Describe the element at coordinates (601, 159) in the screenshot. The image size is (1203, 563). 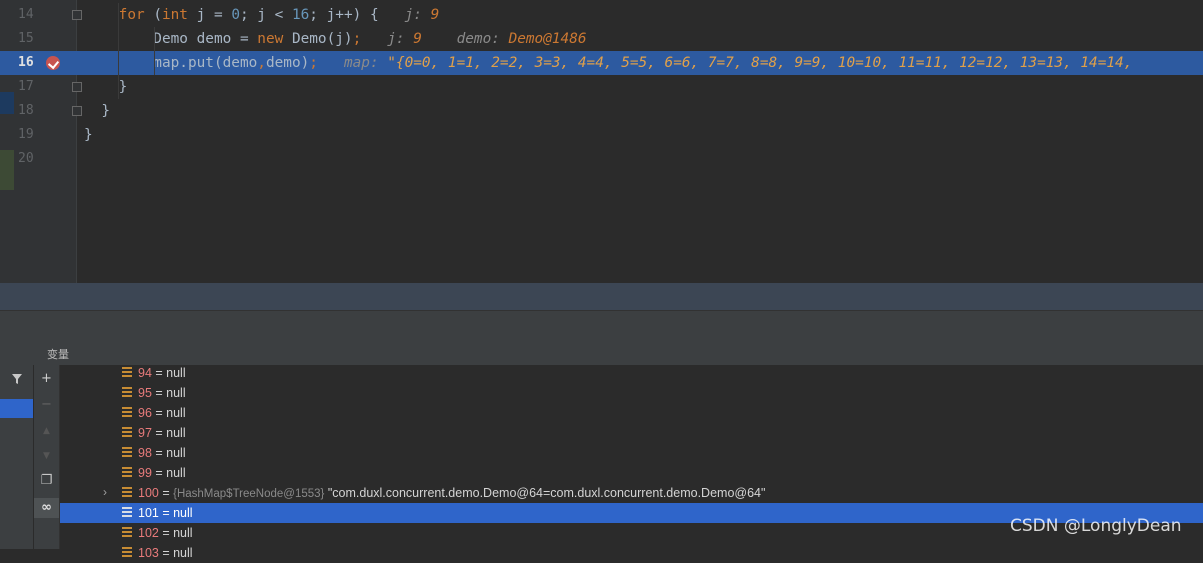
I see `code-line: 20` at that location.